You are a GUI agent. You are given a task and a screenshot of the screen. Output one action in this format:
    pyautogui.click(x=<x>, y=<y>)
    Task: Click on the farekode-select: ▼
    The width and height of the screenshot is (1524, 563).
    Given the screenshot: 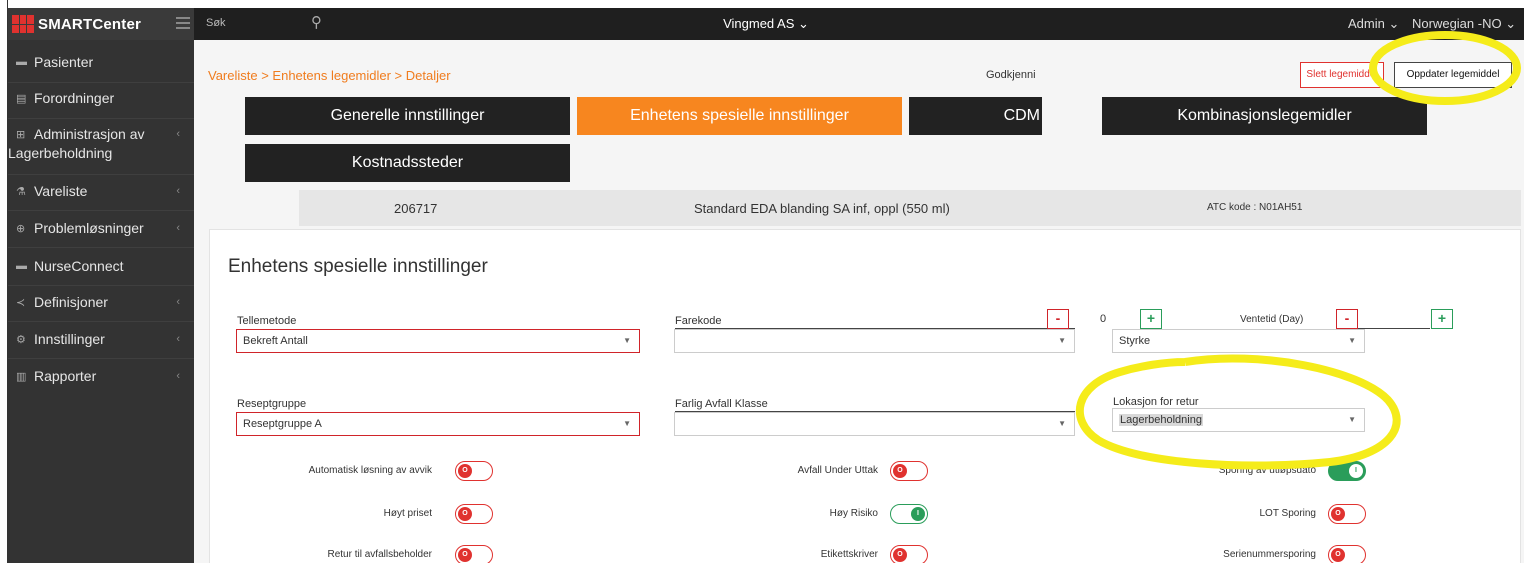 What is the action you would take?
    pyautogui.click(x=874, y=341)
    